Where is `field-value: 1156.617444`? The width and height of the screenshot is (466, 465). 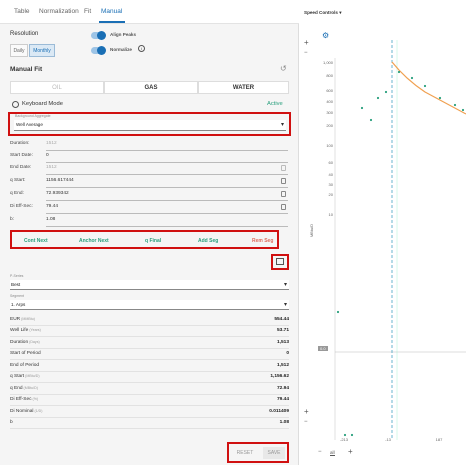
field-value: 1156.617444 is located at coordinates (60, 180).